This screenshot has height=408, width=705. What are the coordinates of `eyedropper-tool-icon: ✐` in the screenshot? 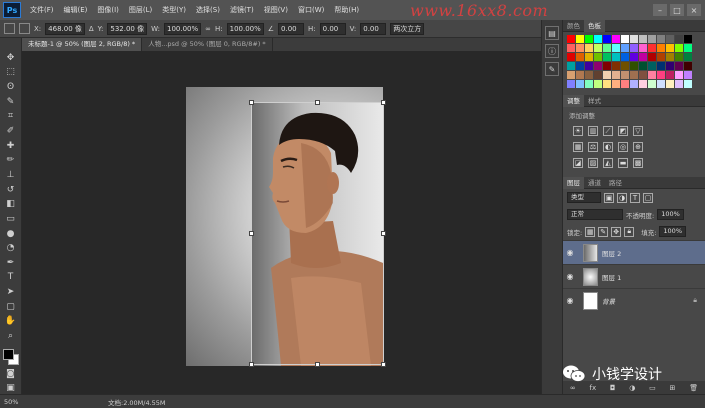 It's located at (11, 131).